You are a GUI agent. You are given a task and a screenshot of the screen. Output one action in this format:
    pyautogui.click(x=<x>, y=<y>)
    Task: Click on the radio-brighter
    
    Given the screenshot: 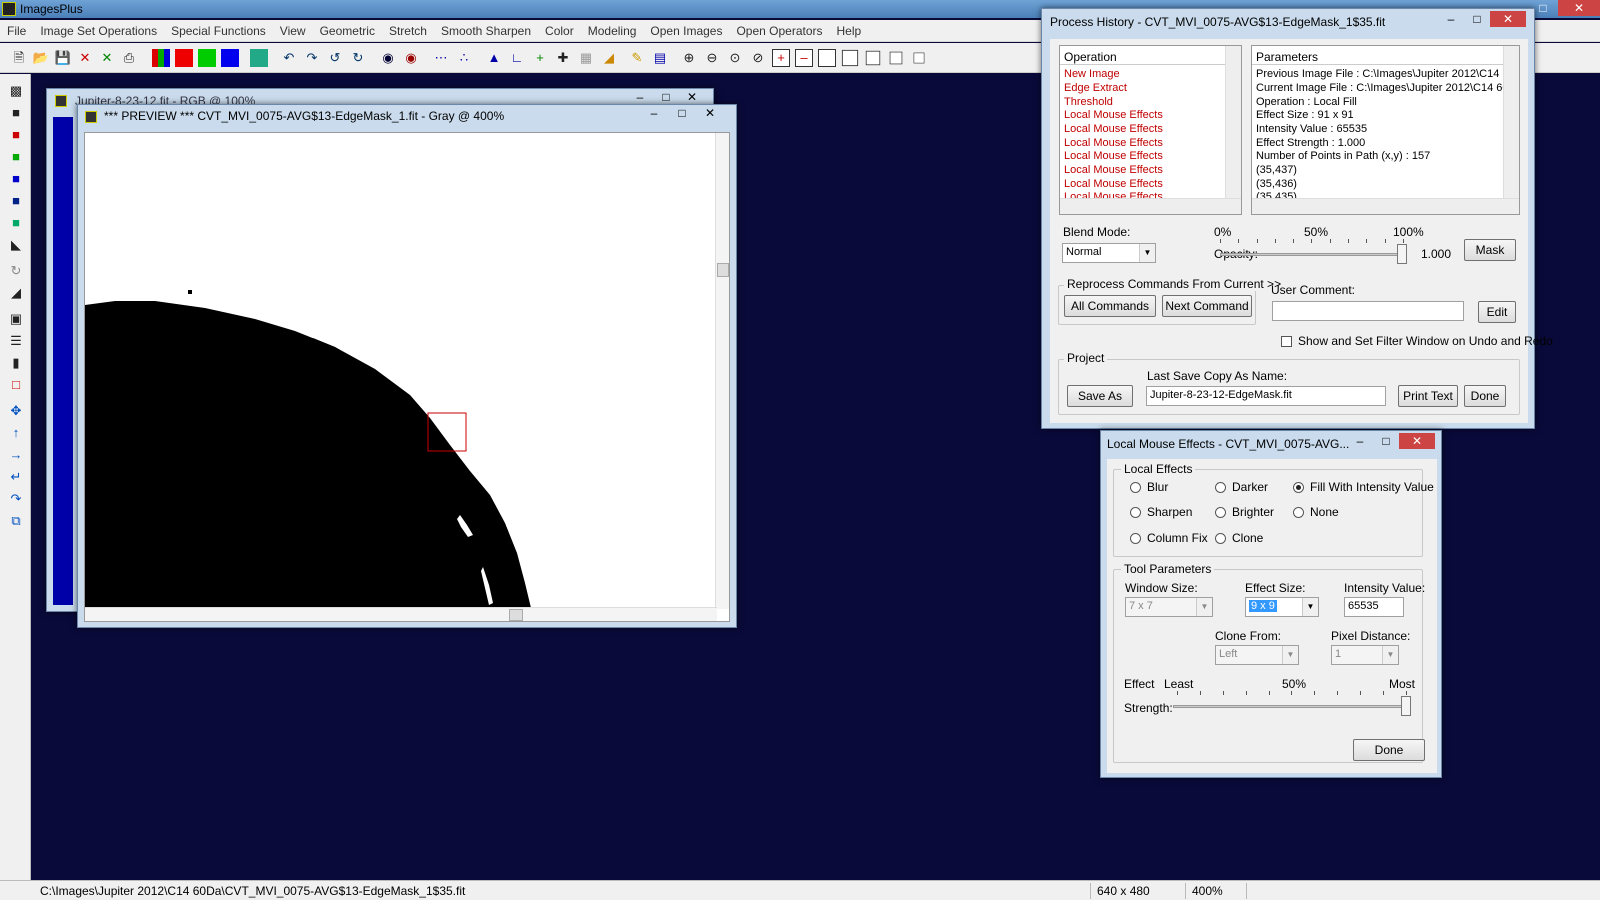 What is the action you would take?
    pyautogui.click(x=1220, y=512)
    